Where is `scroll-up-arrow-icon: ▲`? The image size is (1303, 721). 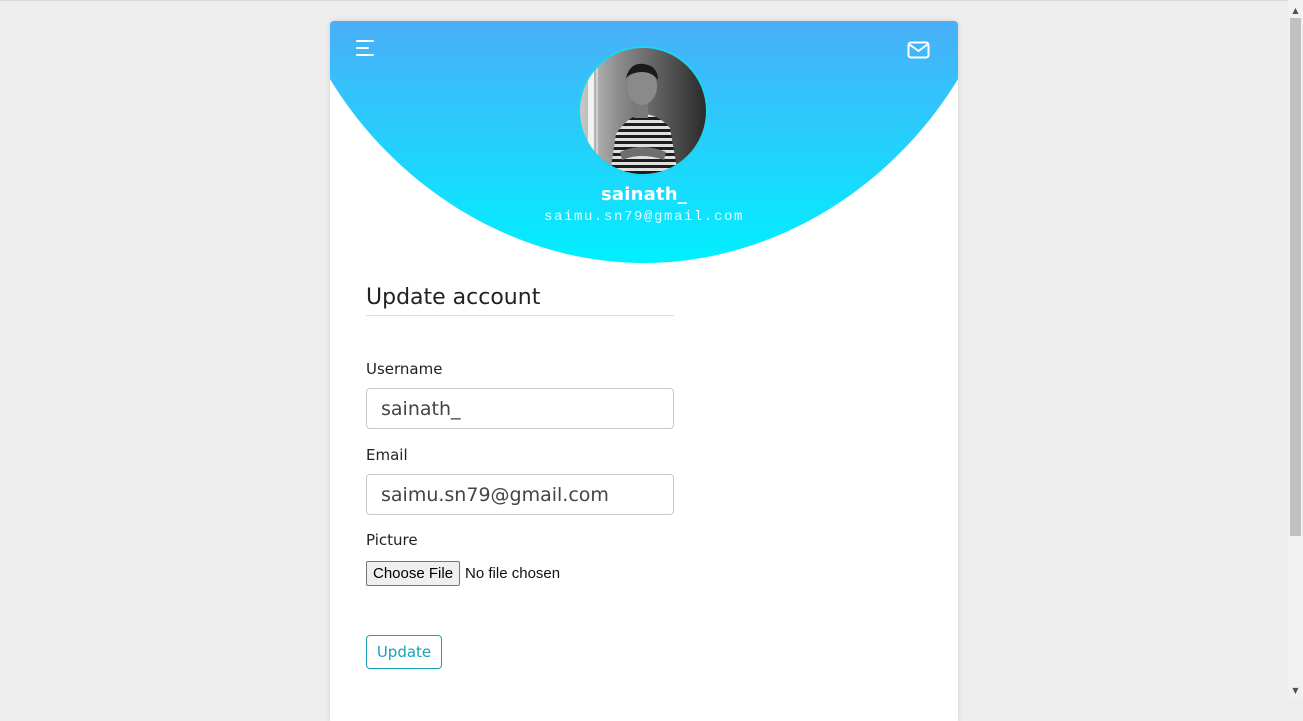
scroll-up-arrow-icon: ▲ is located at coordinates (1295, 10).